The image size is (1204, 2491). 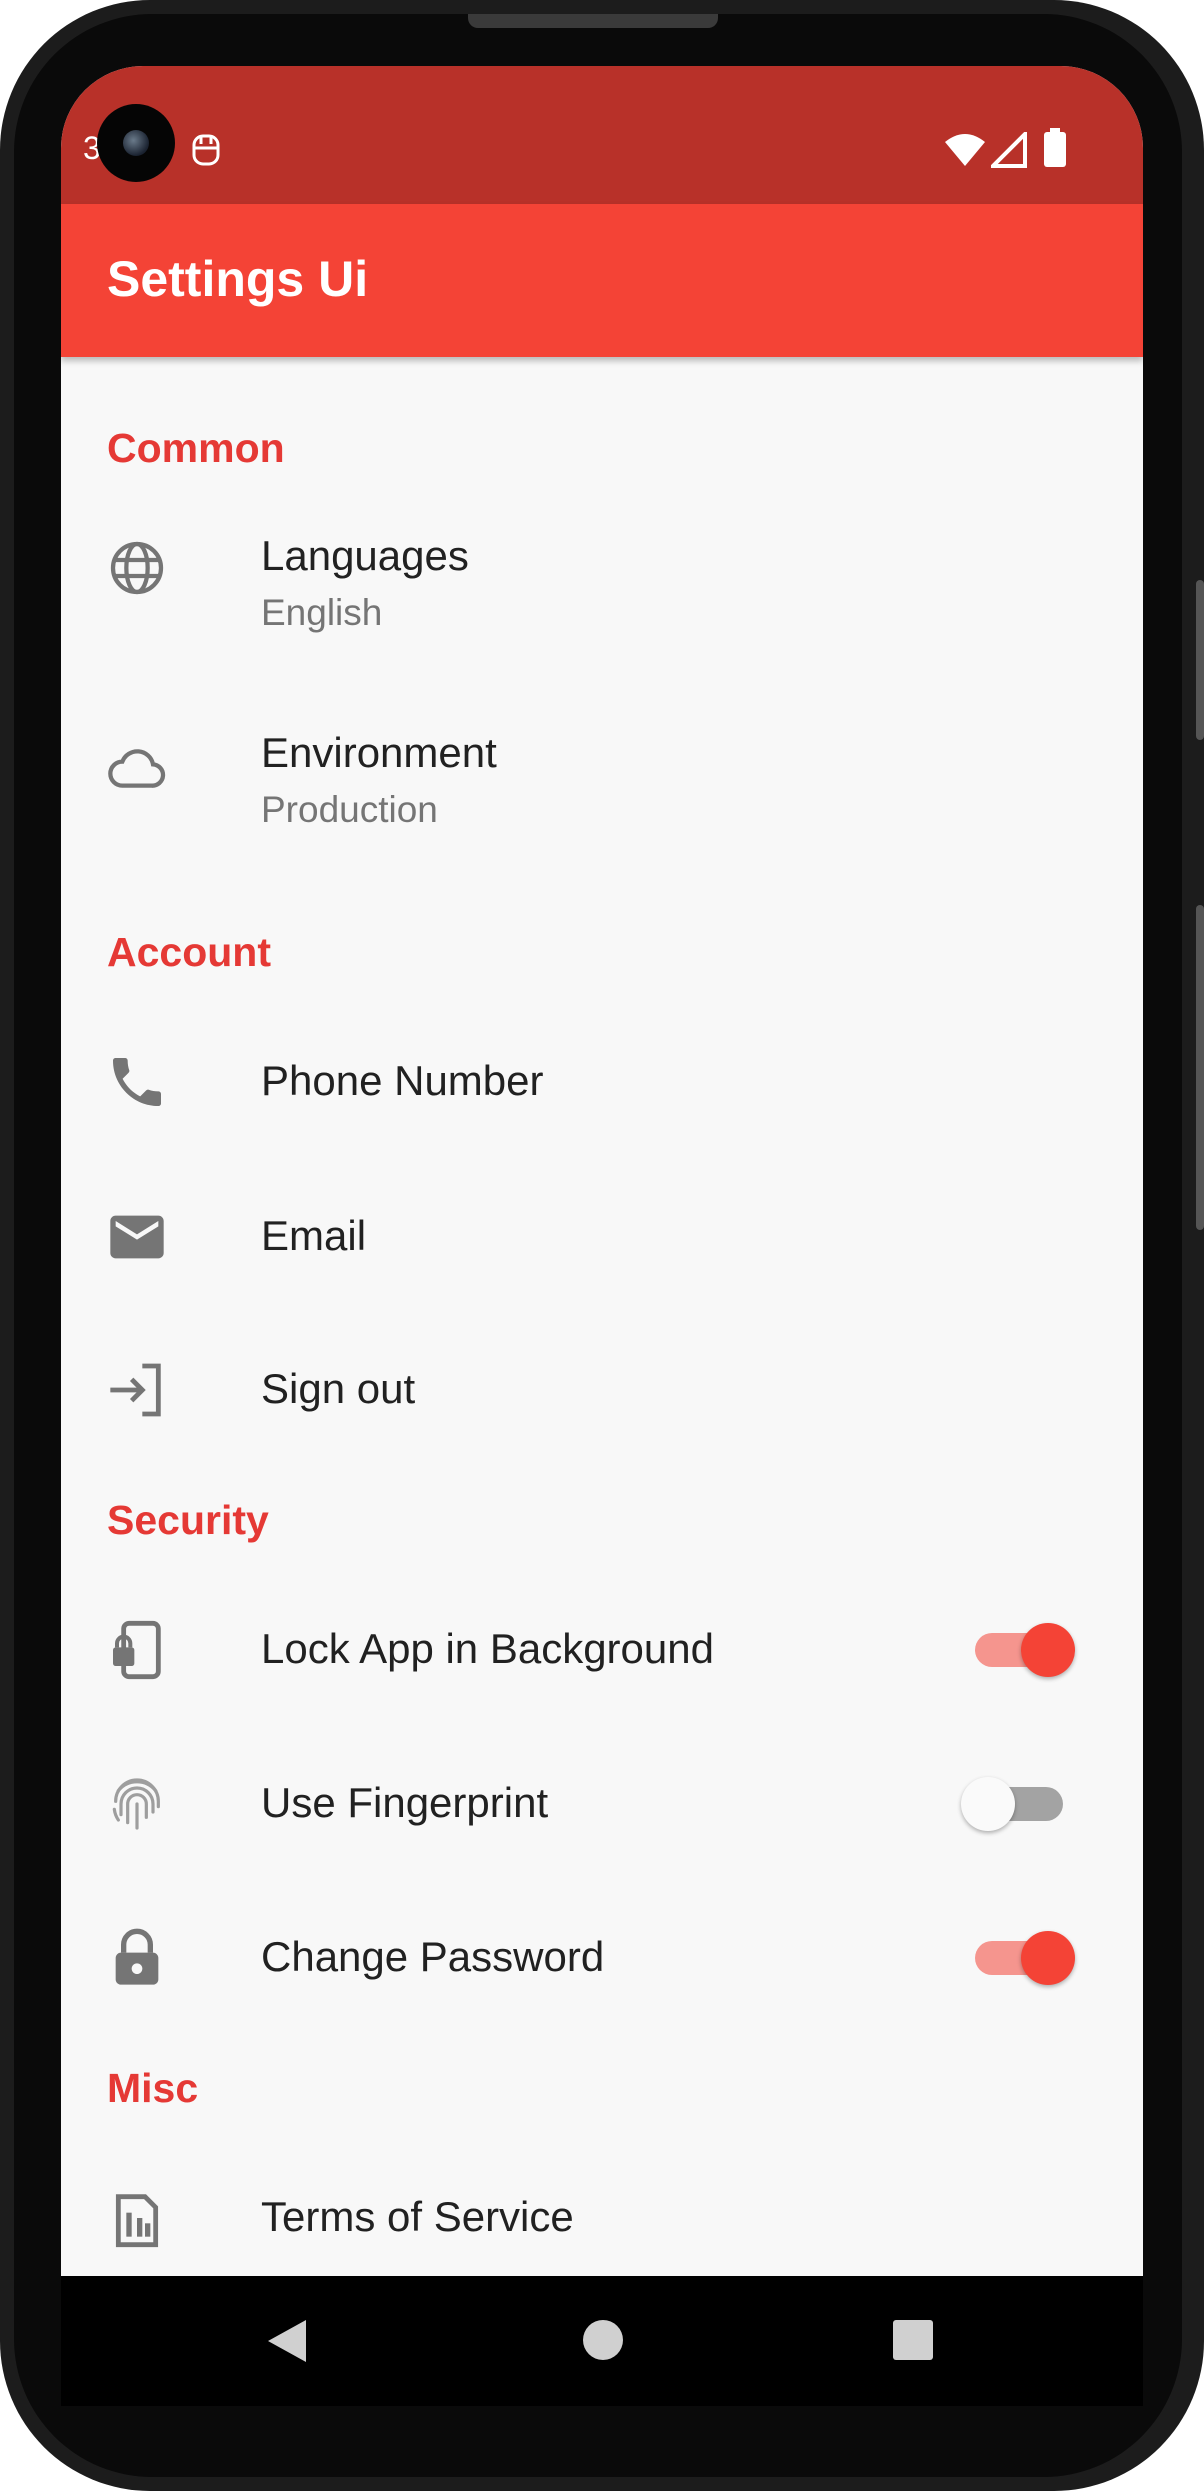 I want to click on app-title: Settings Ui, so click(x=238, y=279).